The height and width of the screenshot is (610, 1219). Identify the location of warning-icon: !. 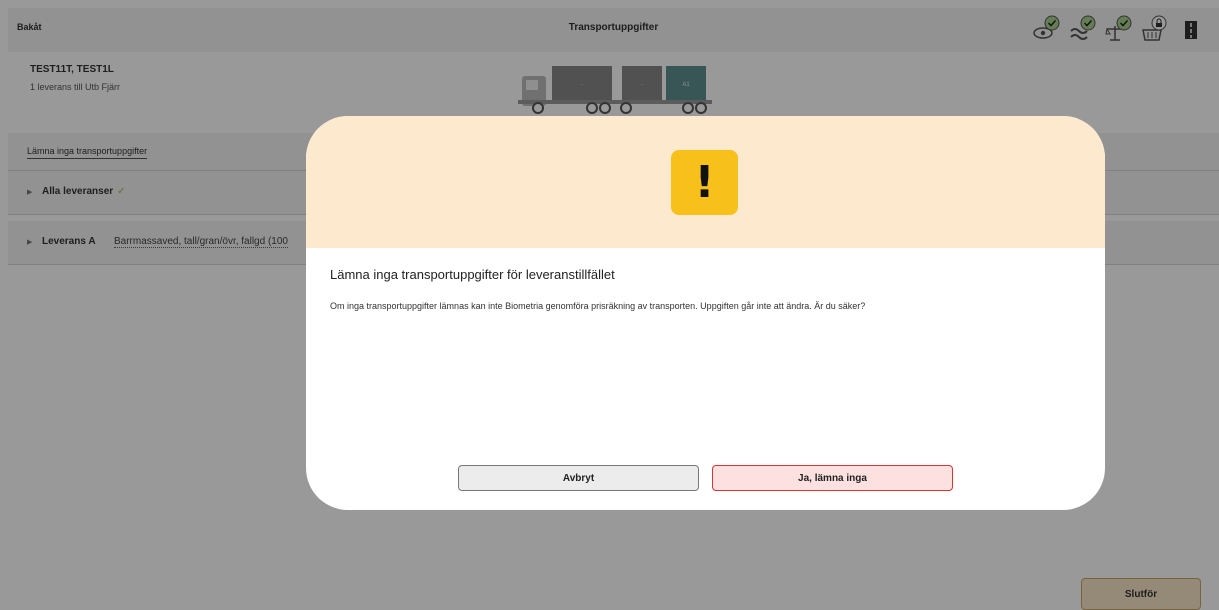
(704, 182).